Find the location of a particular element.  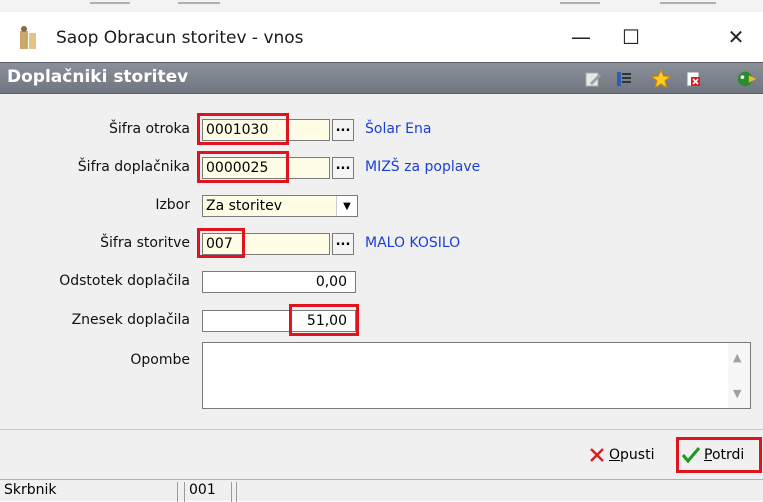

cancel-x-icon is located at coordinates (597, 455).